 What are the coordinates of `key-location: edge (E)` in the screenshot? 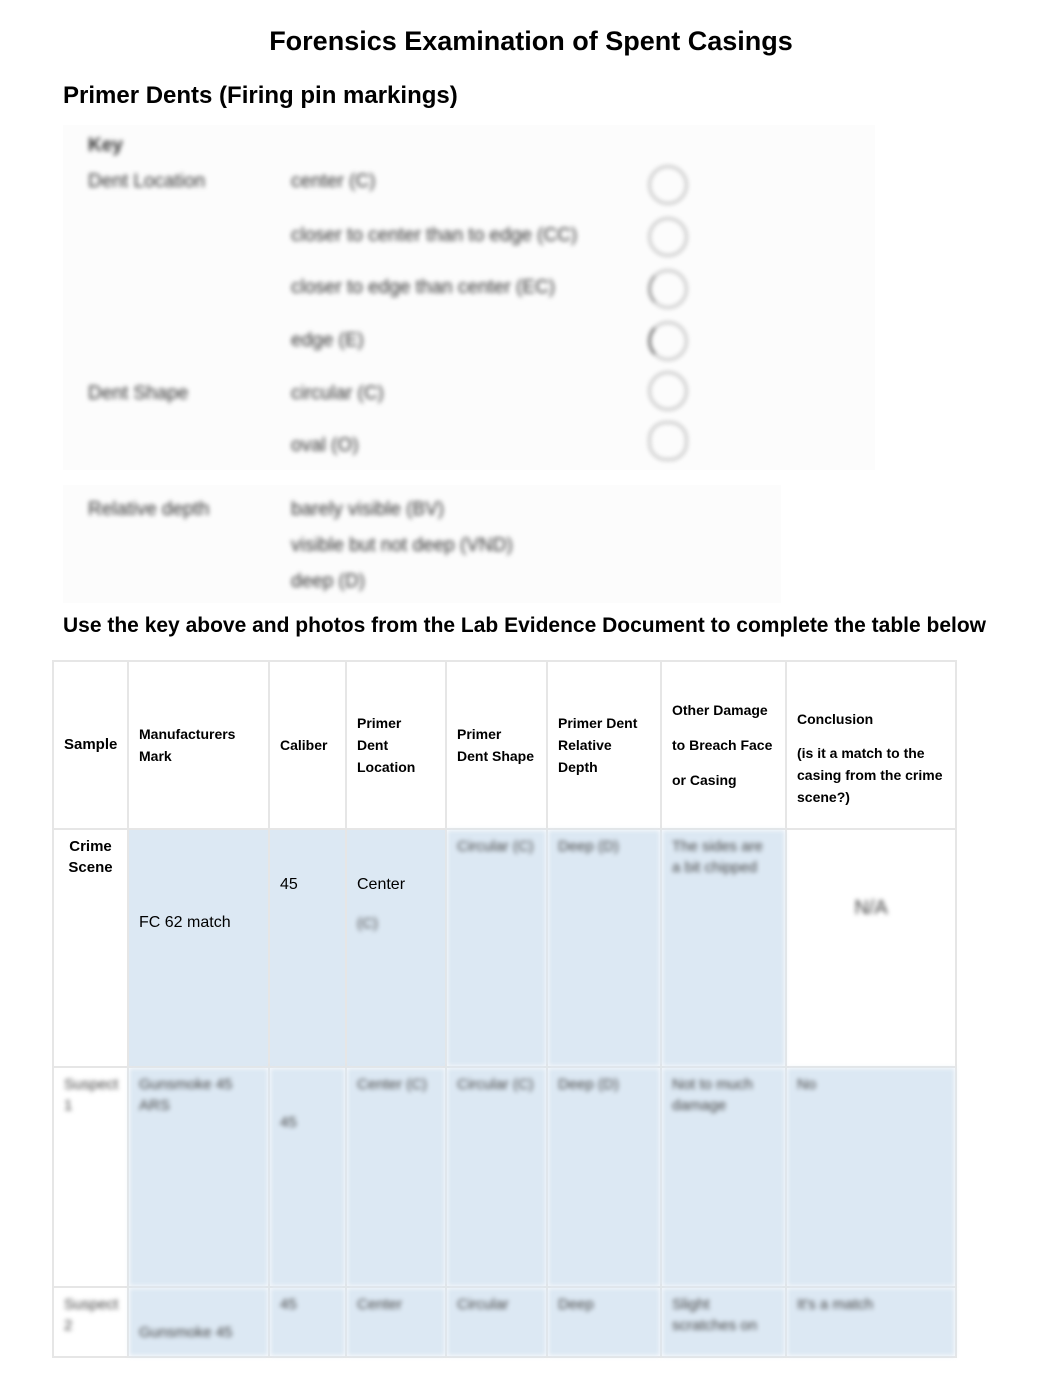 It's located at (327, 340).